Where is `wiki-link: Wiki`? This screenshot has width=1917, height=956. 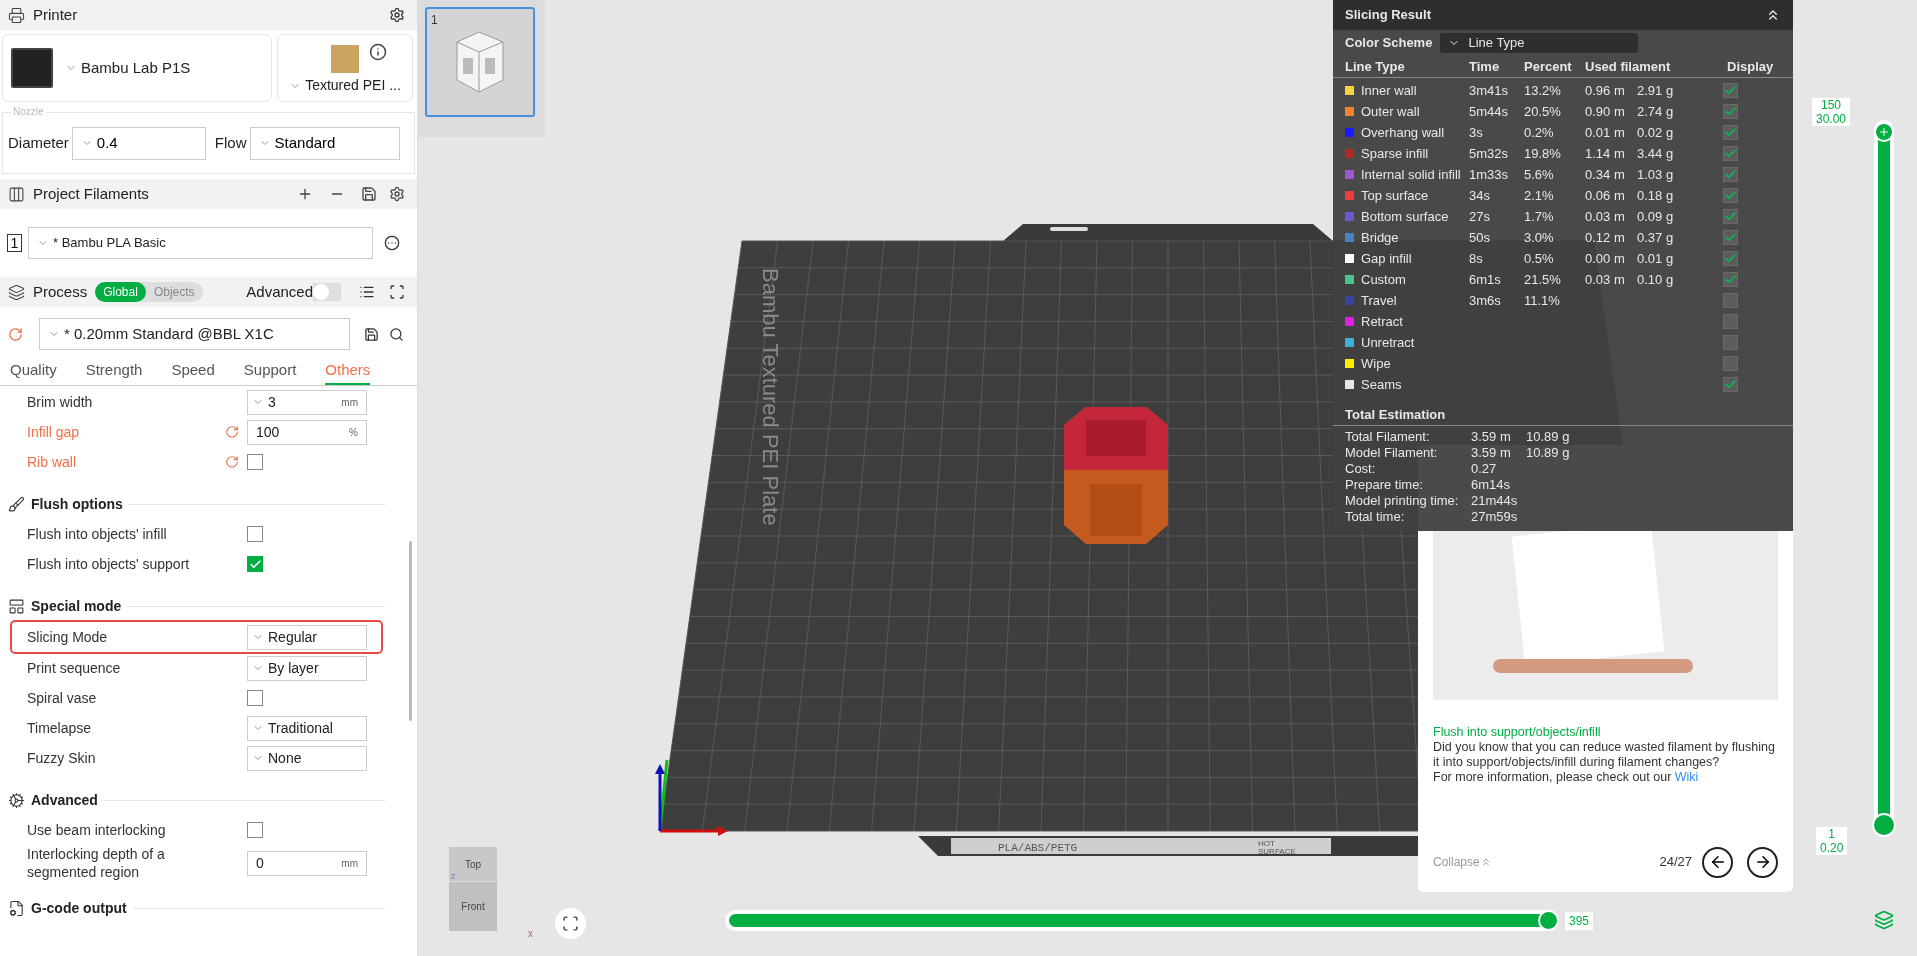
wiki-link: Wiki is located at coordinates (1686, 777).